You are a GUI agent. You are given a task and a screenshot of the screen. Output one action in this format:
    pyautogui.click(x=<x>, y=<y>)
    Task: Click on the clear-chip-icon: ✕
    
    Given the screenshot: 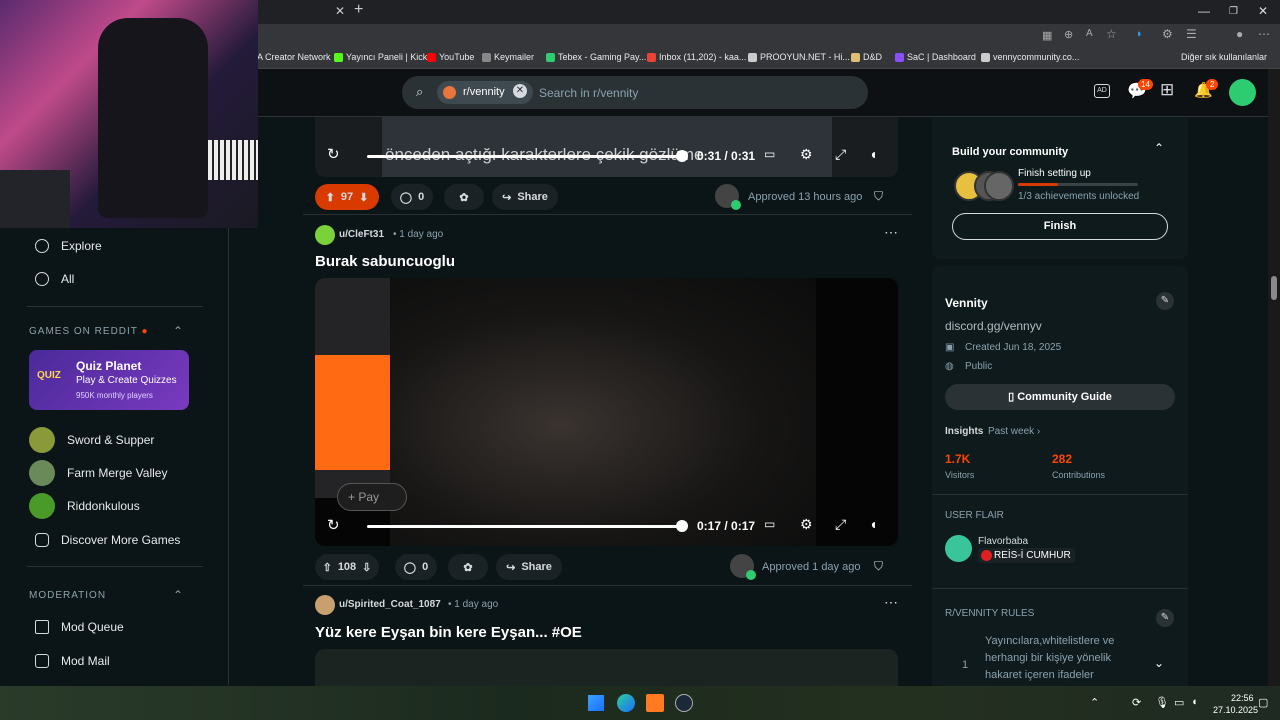 What is the action you would take?
    pyautogui.click(x=520, y=91)
    